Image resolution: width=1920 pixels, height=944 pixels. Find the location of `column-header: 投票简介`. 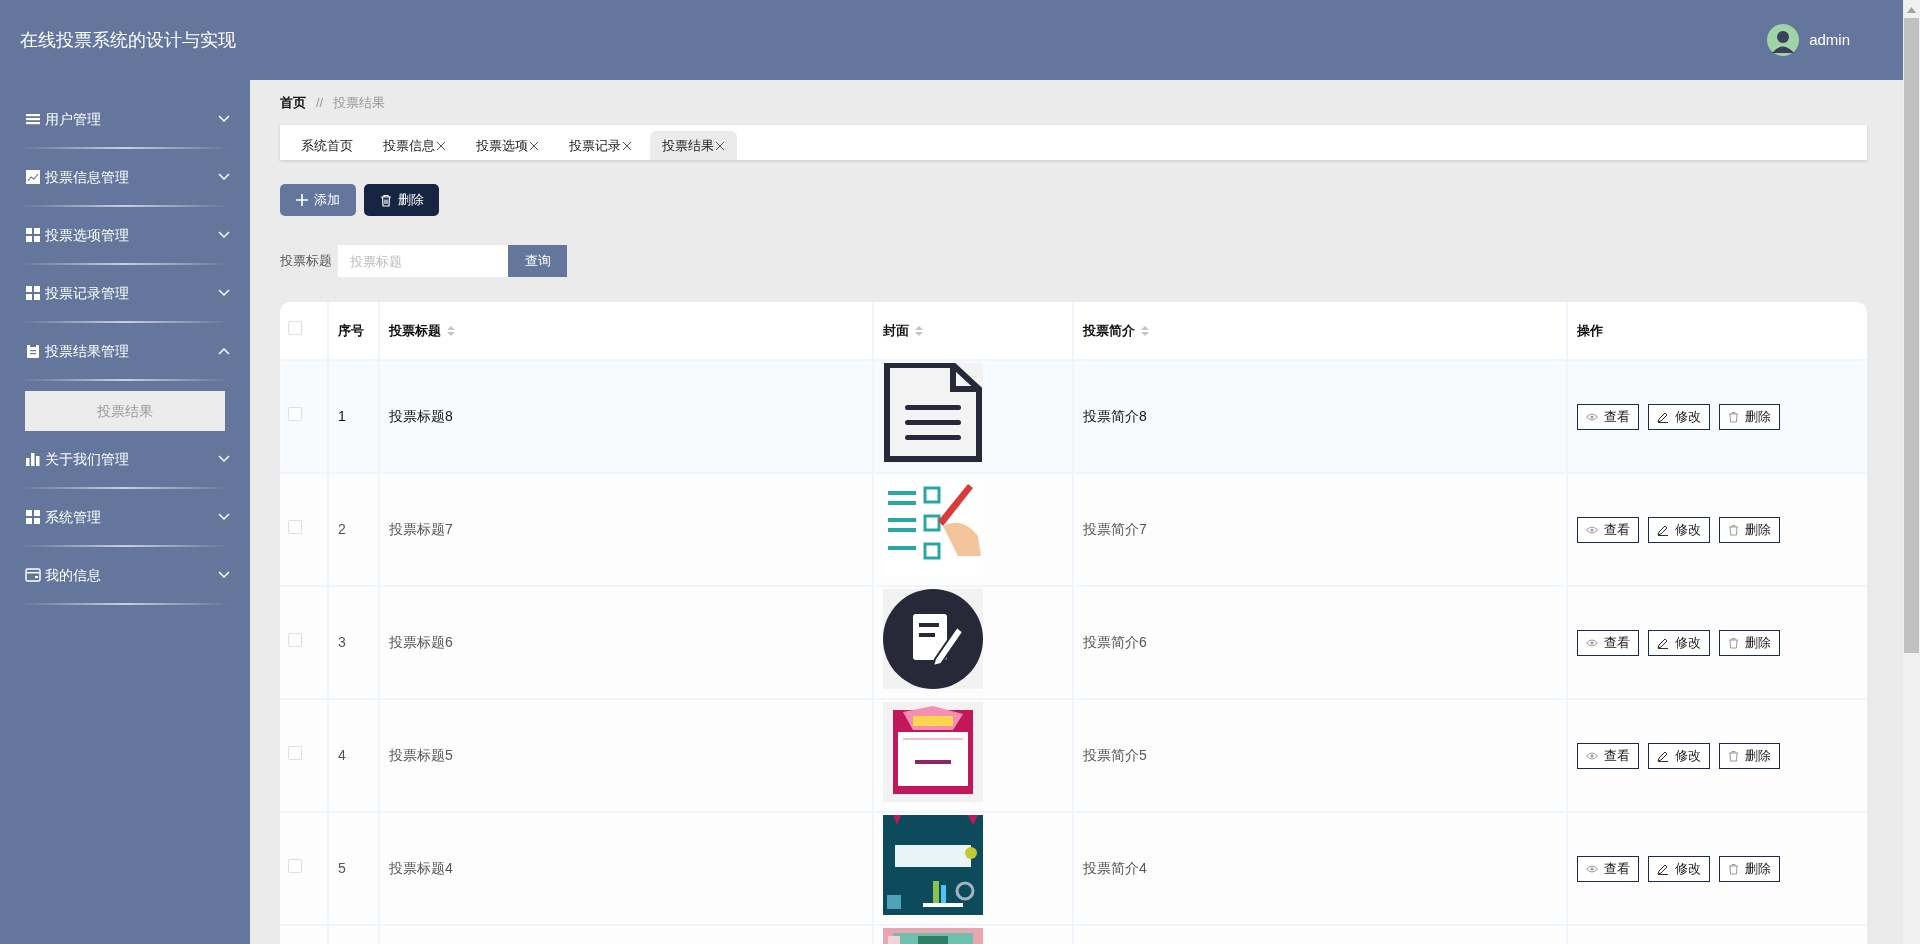

column-header: 投票简介 is located at coordinates (1109, 330).